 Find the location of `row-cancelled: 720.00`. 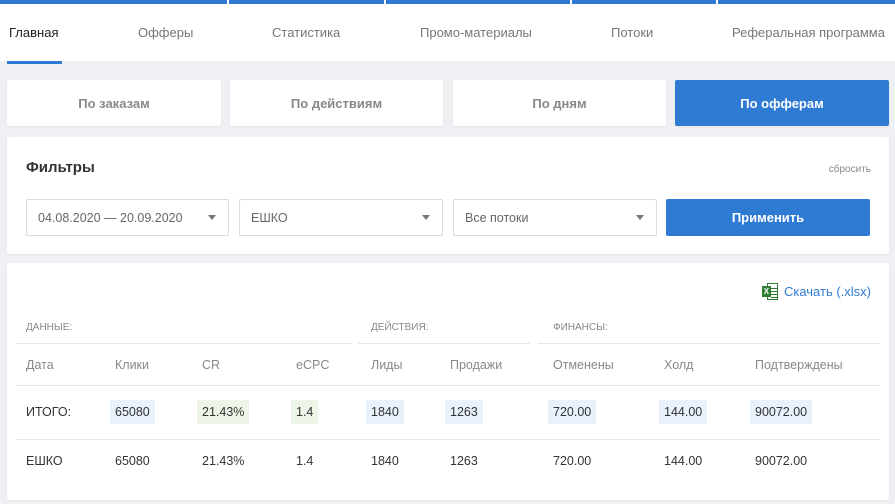

row-cancelled: 720.00 is located at coordinates (572, 461).